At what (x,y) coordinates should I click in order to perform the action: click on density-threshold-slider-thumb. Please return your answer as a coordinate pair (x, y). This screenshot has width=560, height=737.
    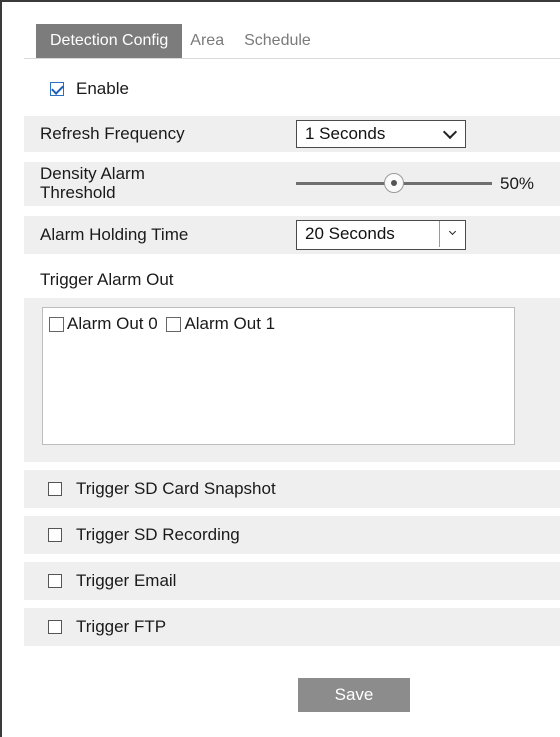
    Looking at the image, I should click on (394, 183).